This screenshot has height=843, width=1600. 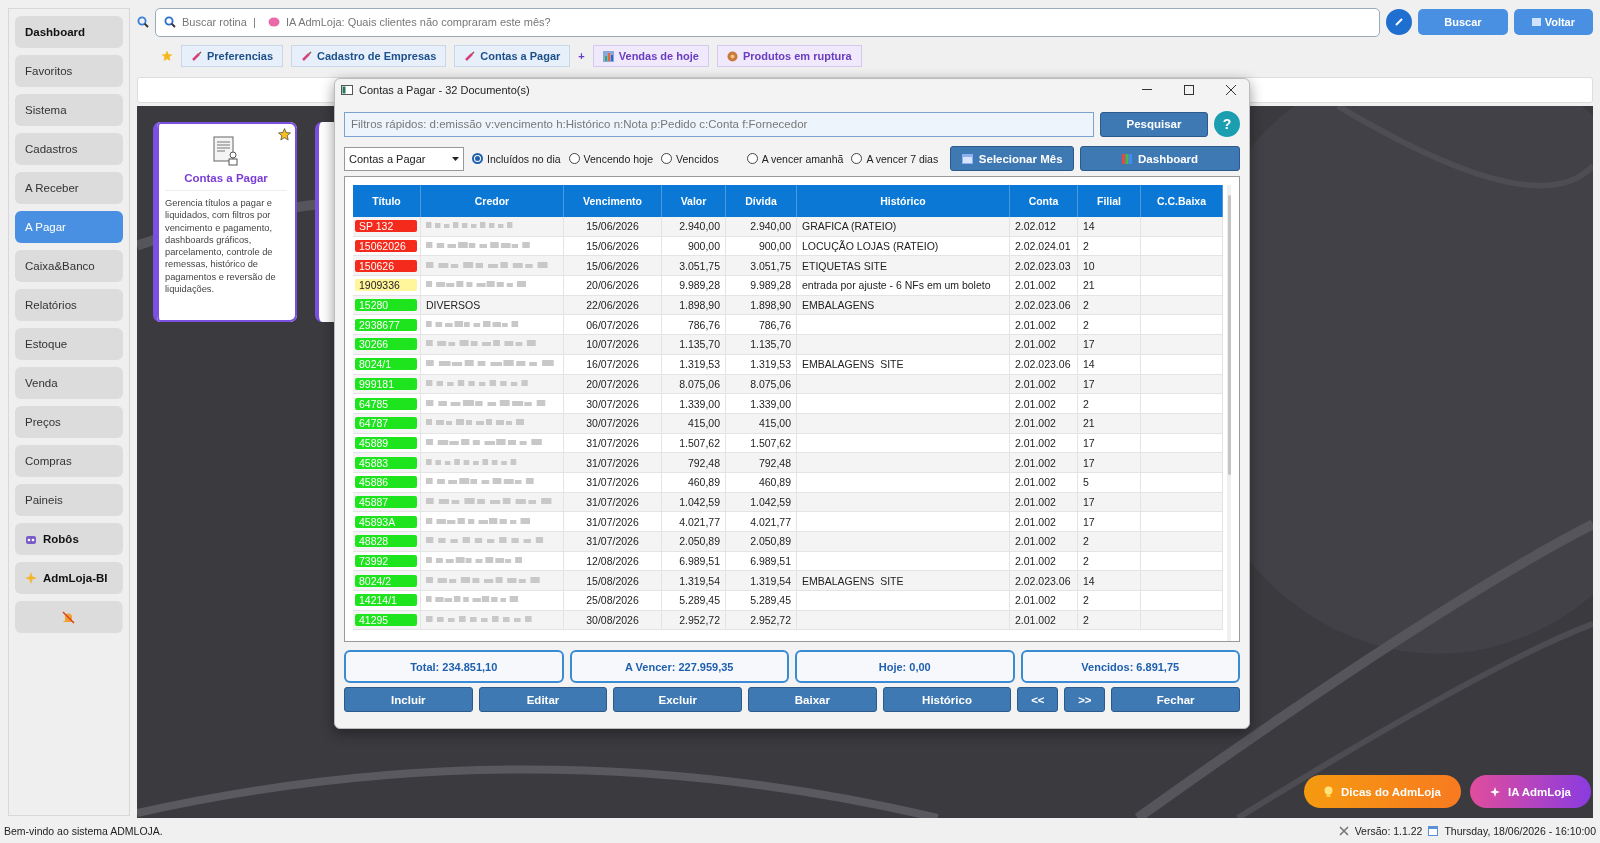 I want to click on dashboard-button: Dashboard, so click(x=1160, y=158).